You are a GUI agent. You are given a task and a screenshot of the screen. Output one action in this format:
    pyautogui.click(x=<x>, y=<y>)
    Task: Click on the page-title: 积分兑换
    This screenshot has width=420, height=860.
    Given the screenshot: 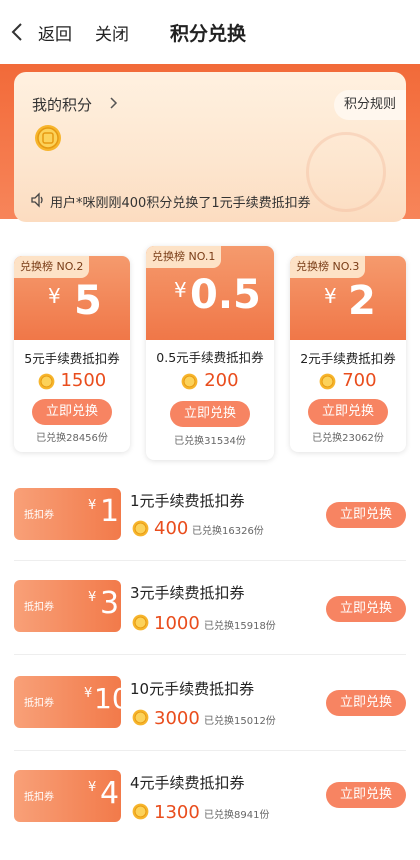 What is the action you would take?
    pyautogui.click(x=208, y=34)
    